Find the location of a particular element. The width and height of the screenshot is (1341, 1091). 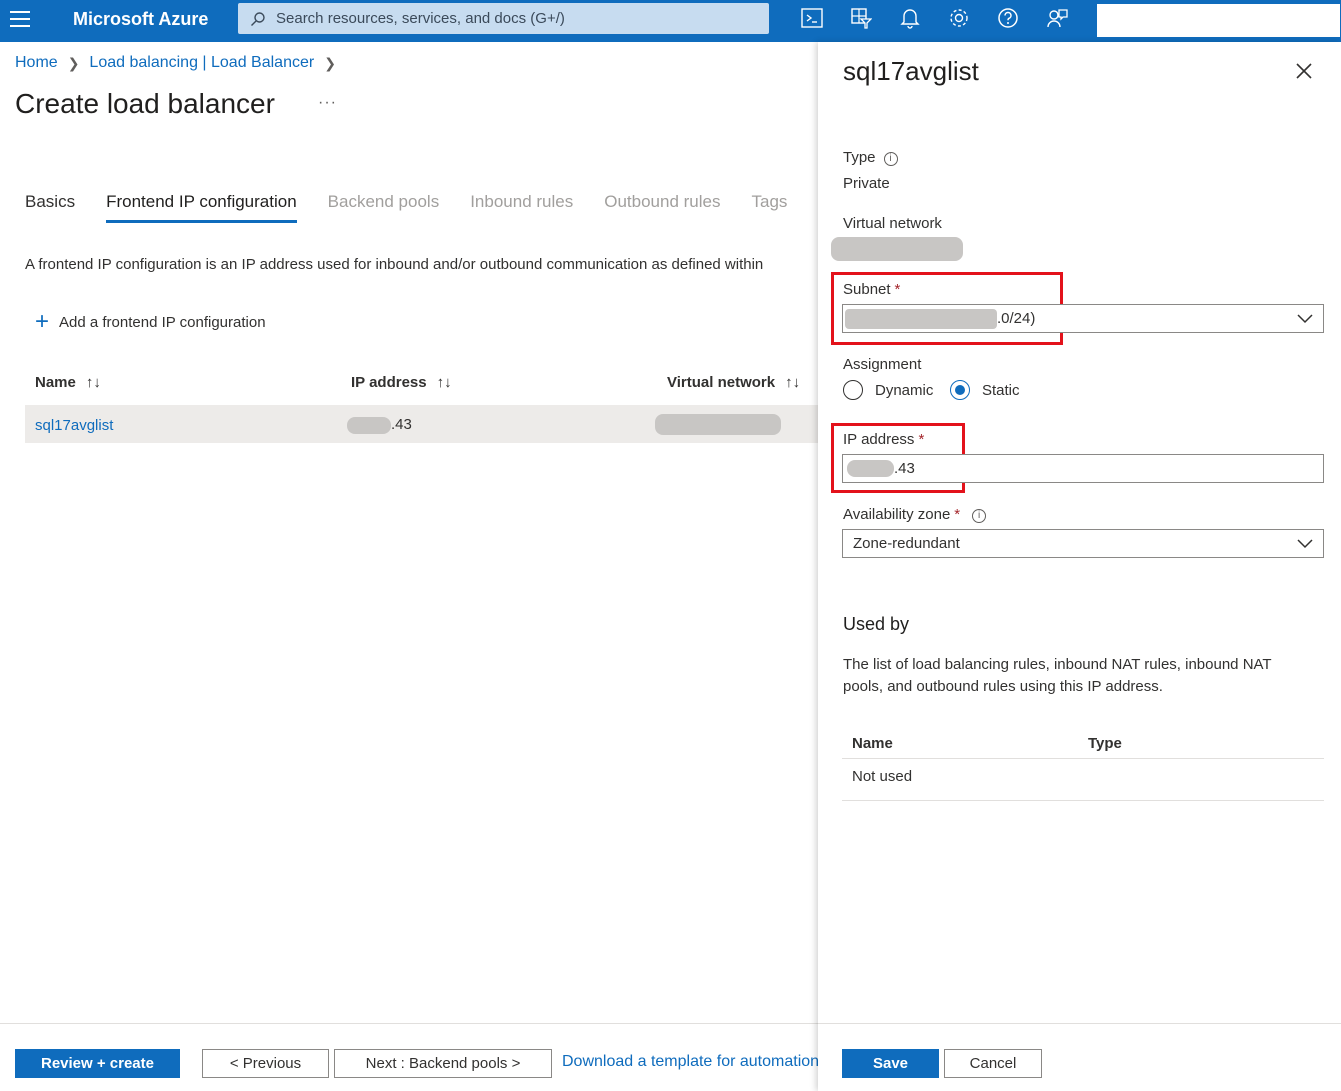

subnet-value-suffix: .0/24) is located at coordinates (1016, 318).